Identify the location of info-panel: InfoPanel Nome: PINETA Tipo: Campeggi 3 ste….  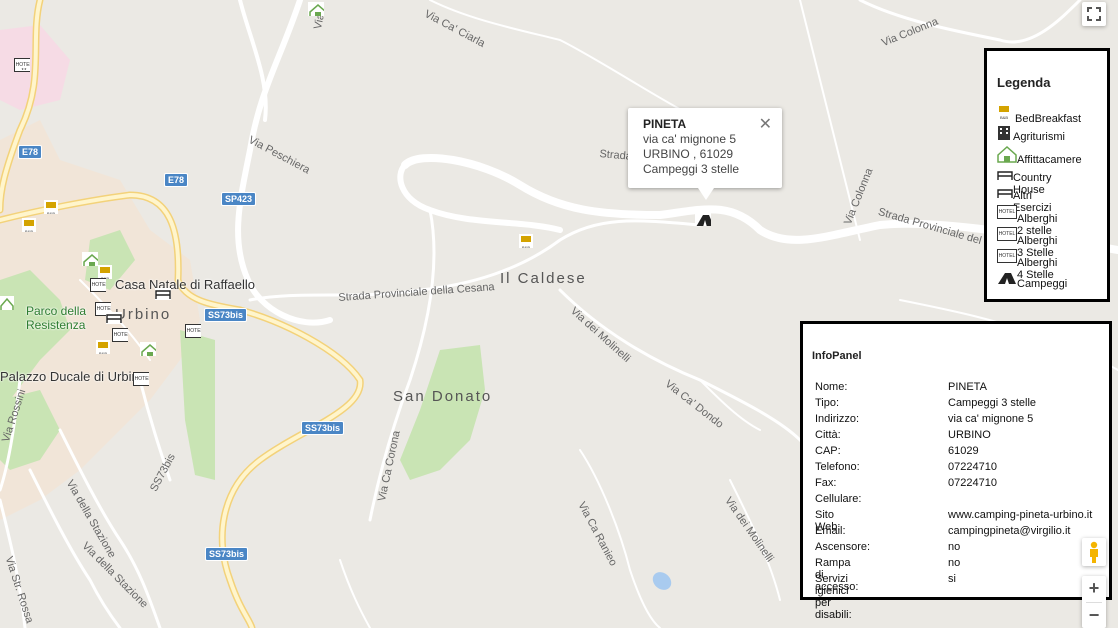
(956, 471).